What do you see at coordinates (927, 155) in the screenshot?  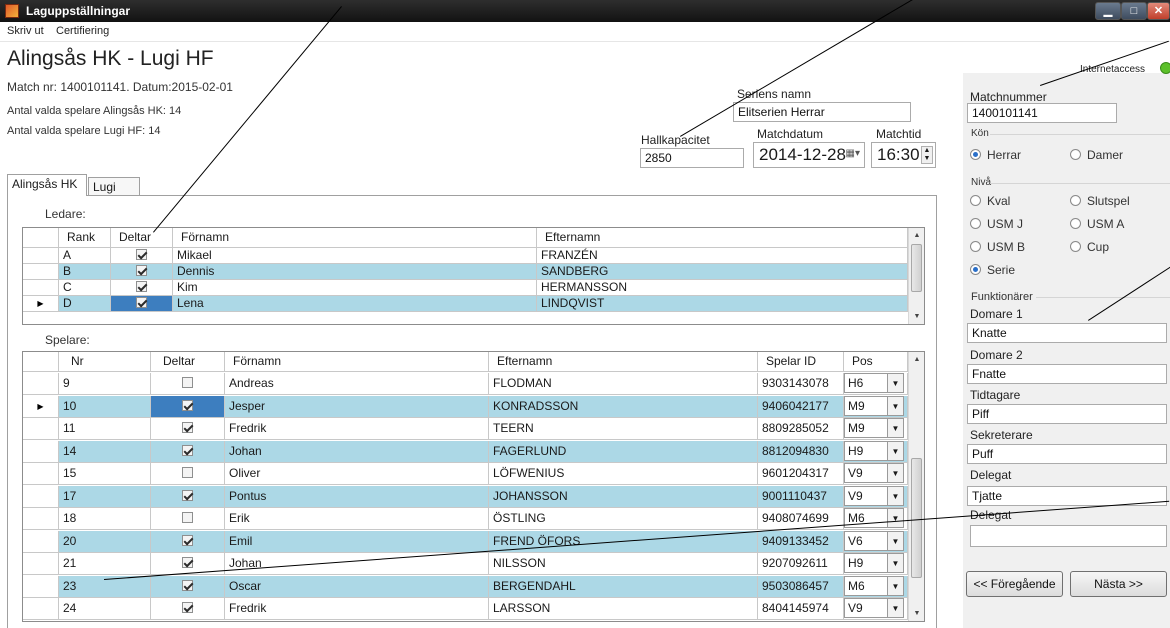 I see `time-spin-icon: ▲ ▼` at bounding box center [927, 155].